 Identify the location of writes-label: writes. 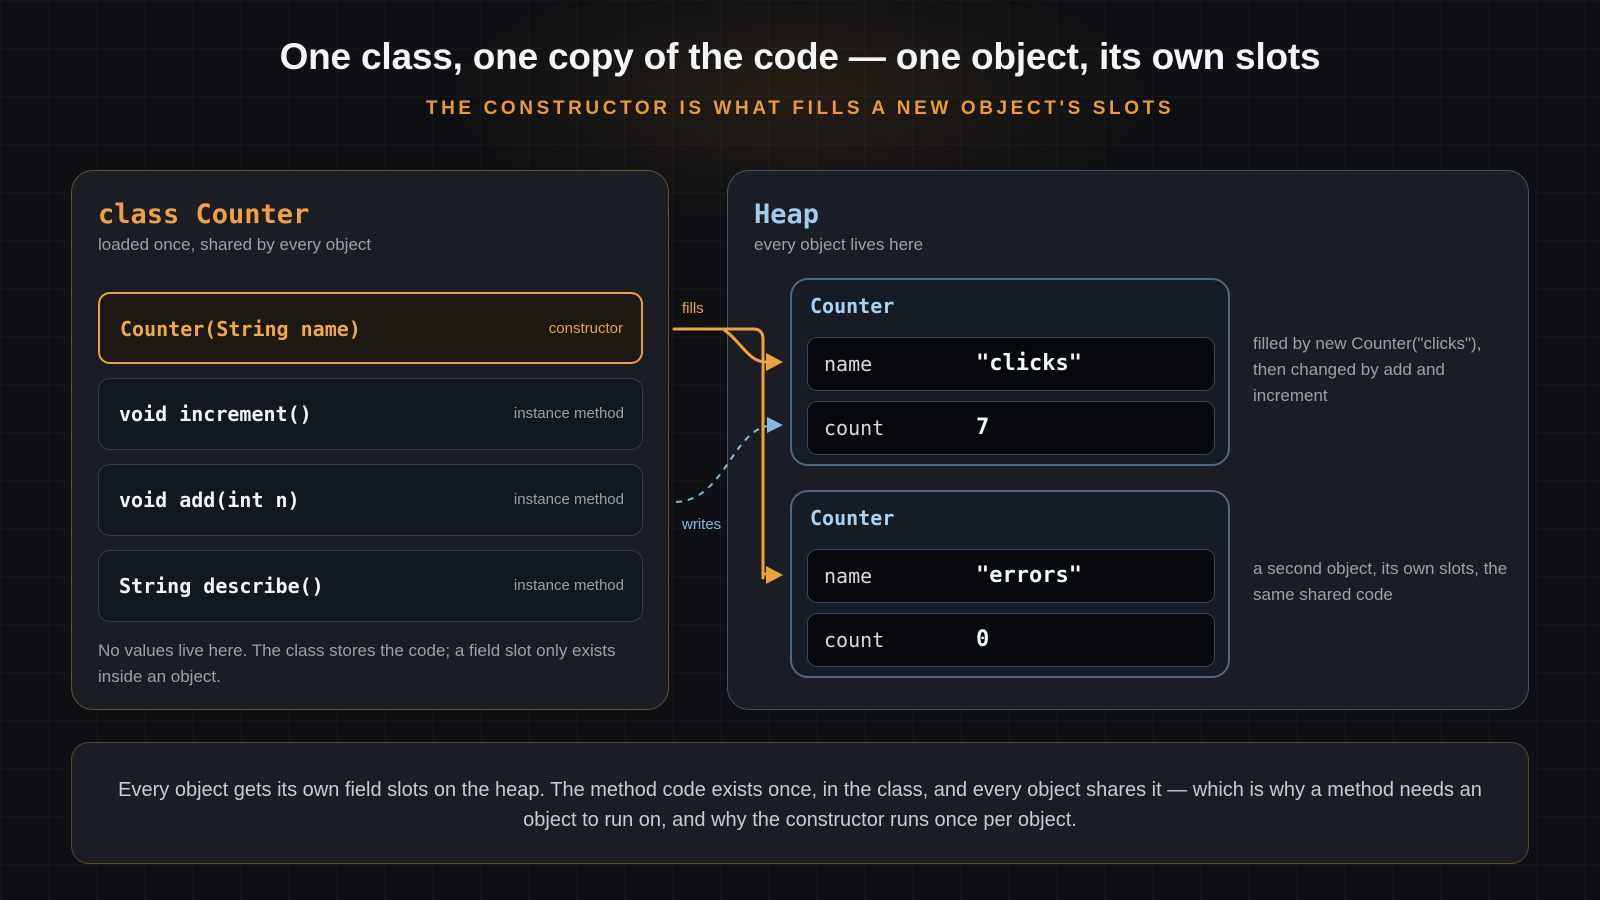
(702, 524).